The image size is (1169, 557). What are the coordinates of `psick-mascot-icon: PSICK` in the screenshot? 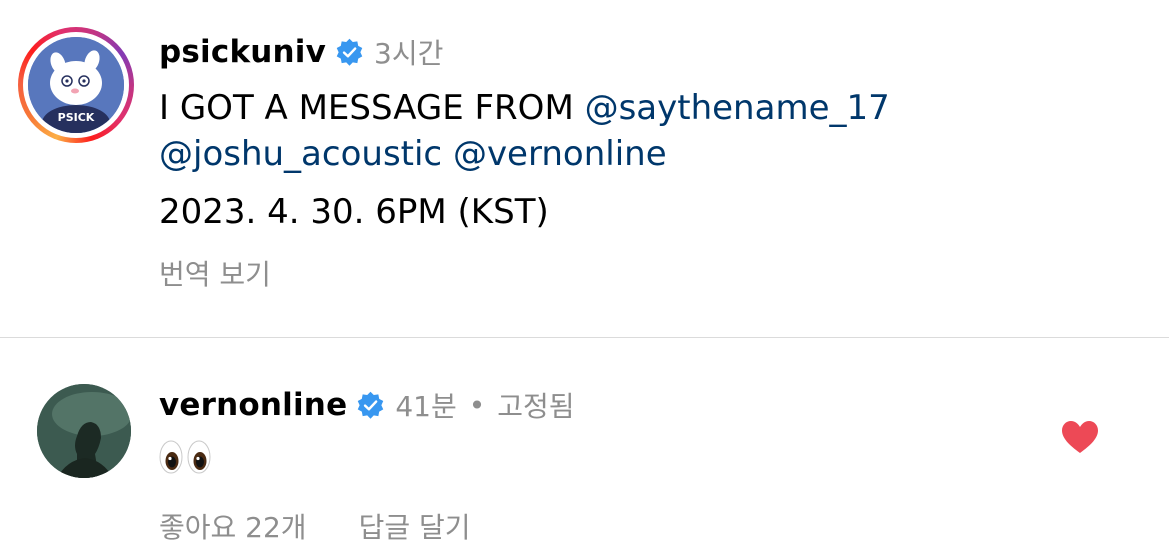 It's located at (76, 85).